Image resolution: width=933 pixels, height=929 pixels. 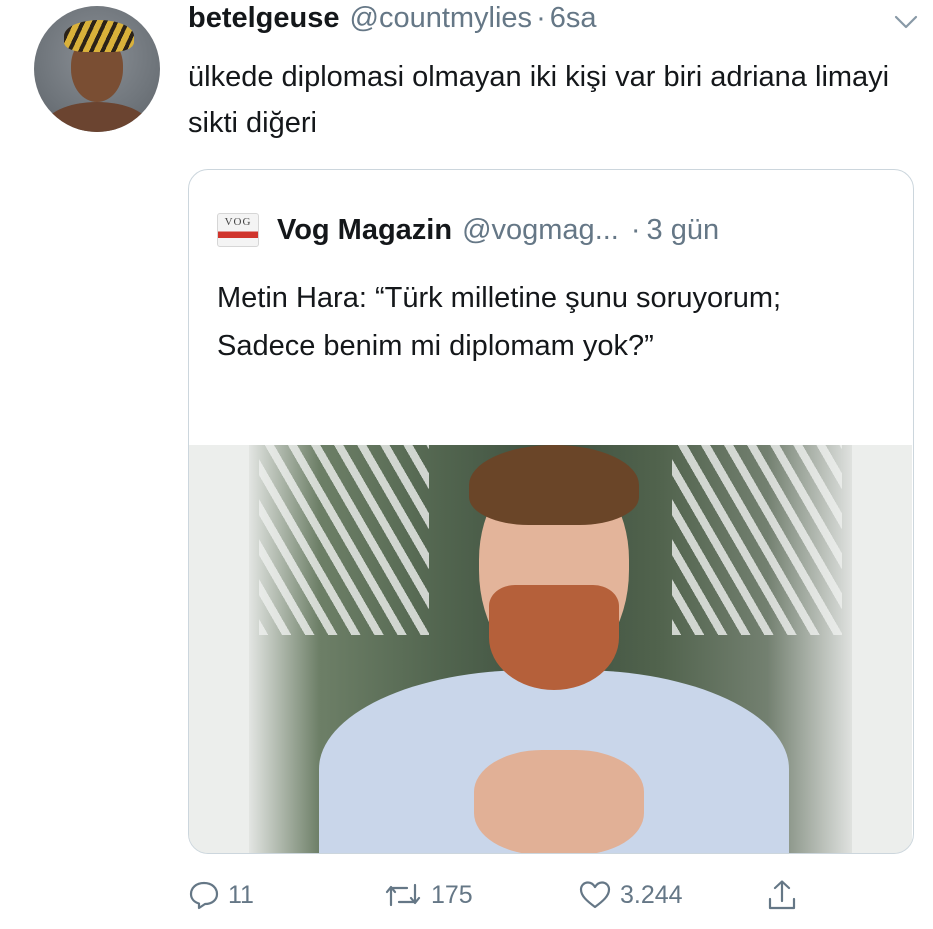 What do you see at coordinates (554, 637) in the screenshot?
I see `photo-person-beard` at bounding box center [554, 637].